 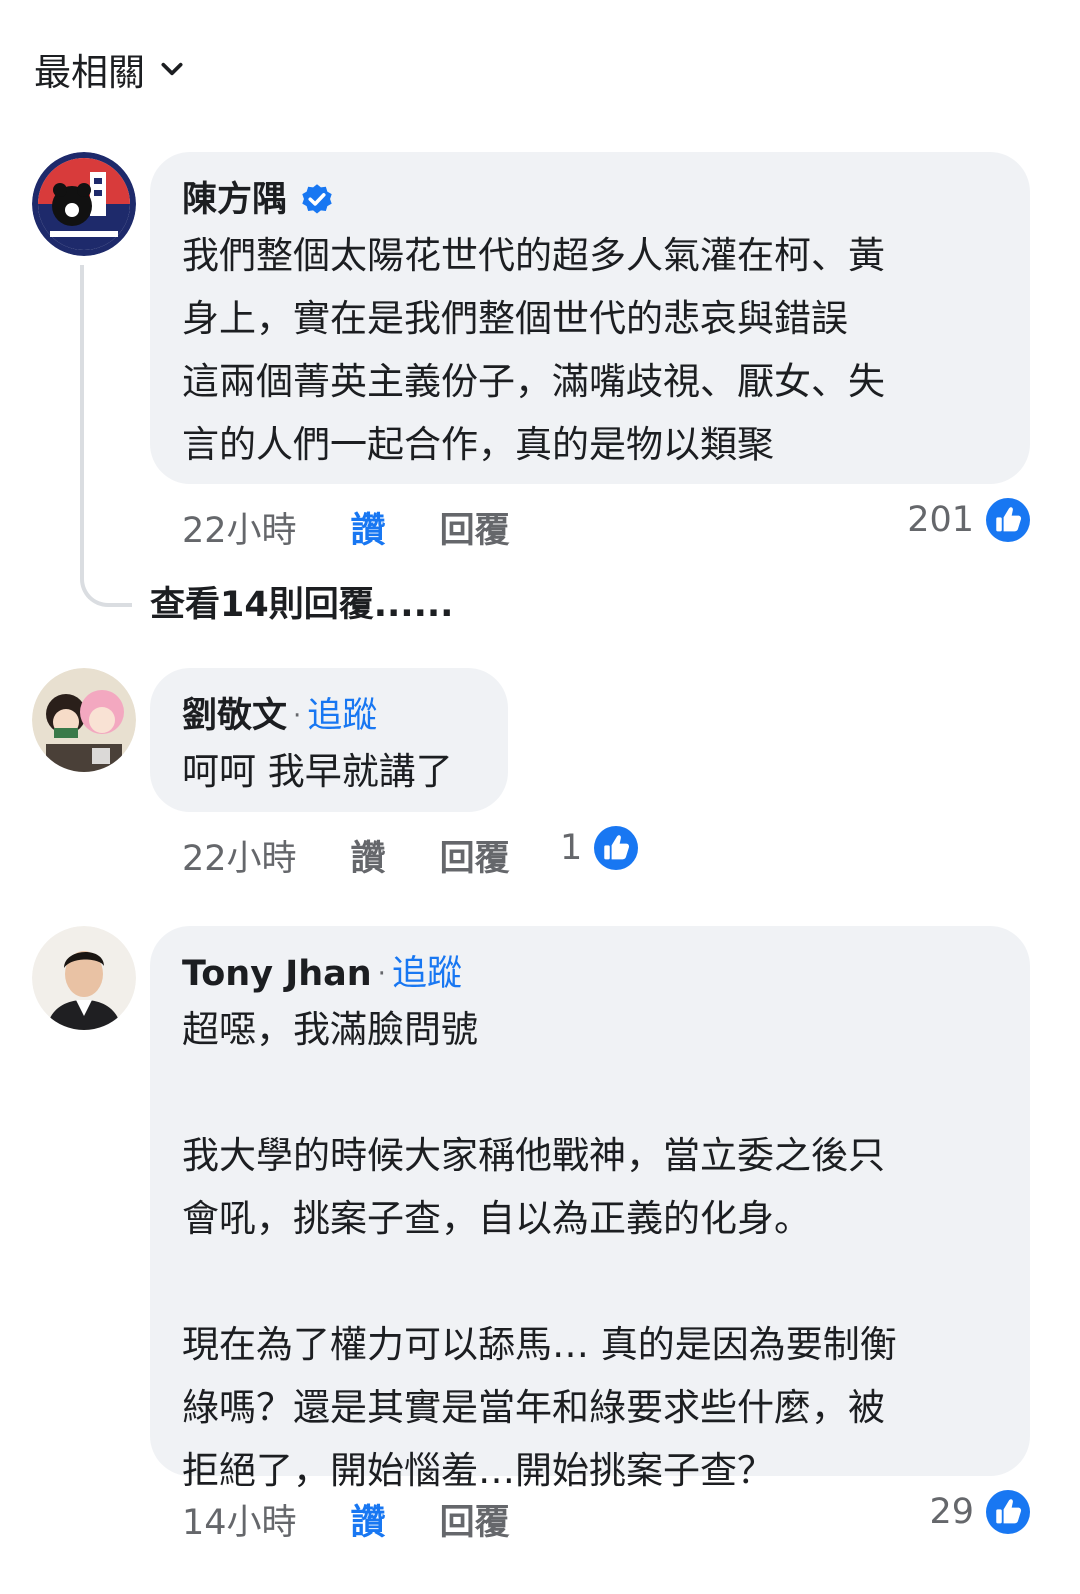 What do you see at coordinates (317, 199) in the screenshot?
I see `verified-badge-icon` at bounding box center [317, 199].